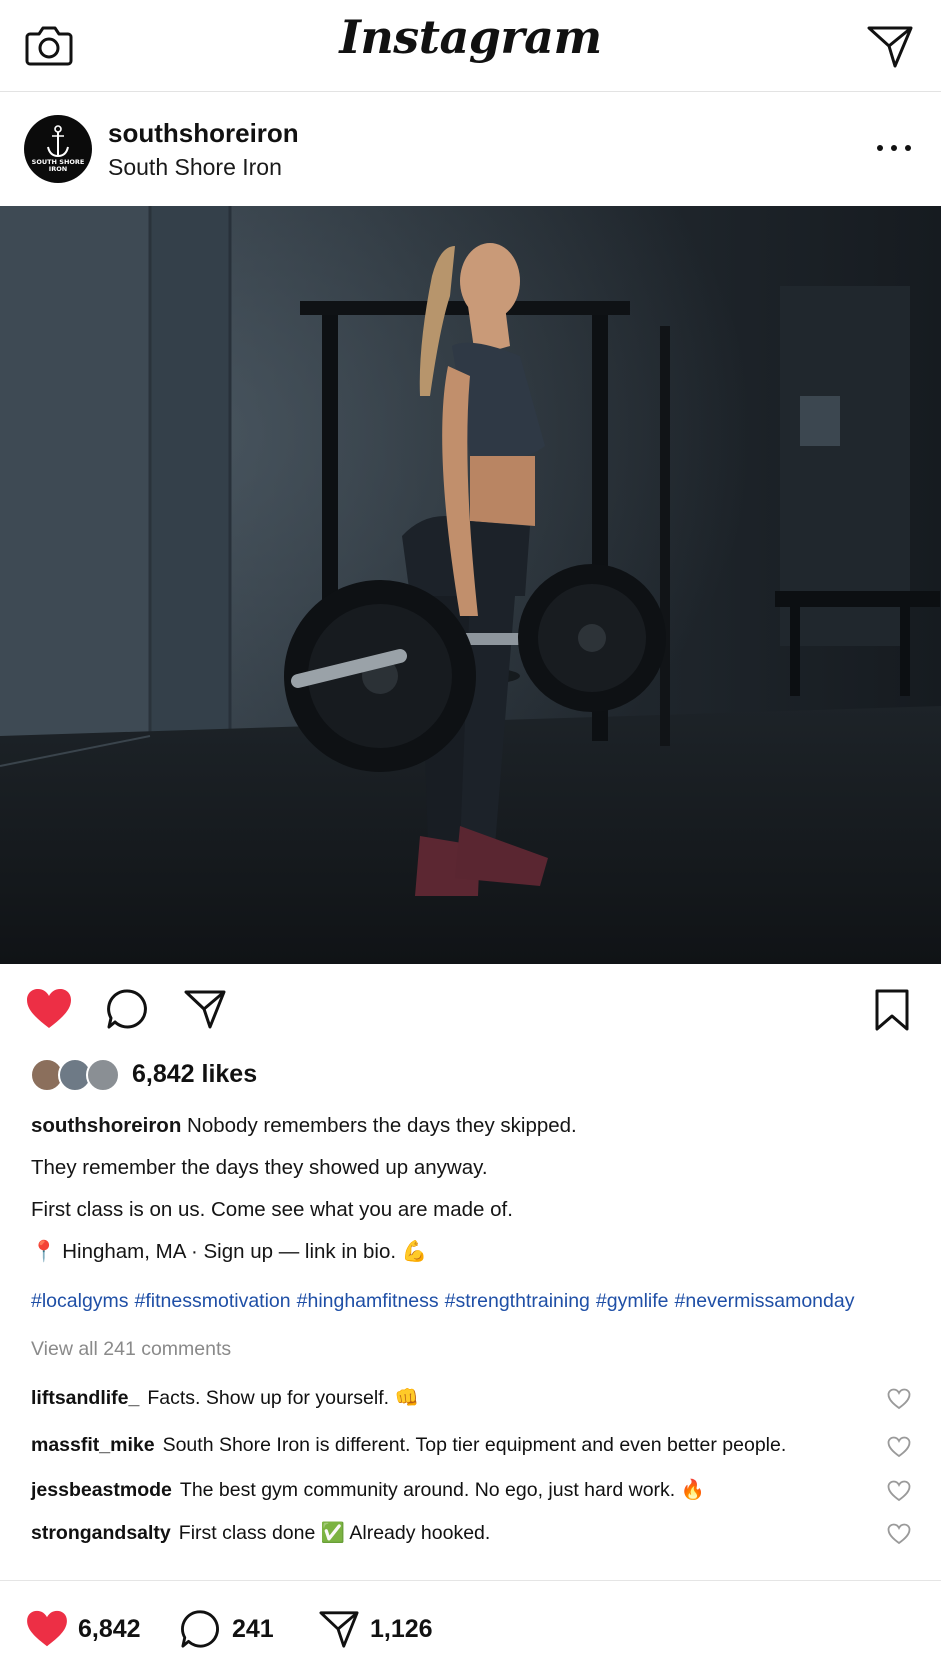  Describe the element at coordinates (229, 1251) in the screenshot. I see `caption-line-4: 📍 Hingham, MA · Sign up — link in bio. 💪` at that location.